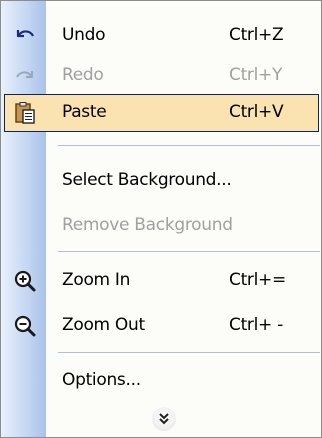 This screenshot has width=322, height=438. What do you see at coordinates (161, 76) in the screenshot?
I see `menu-item-redo: Redo Ctrl+Y` at bounding box center [161, 76].